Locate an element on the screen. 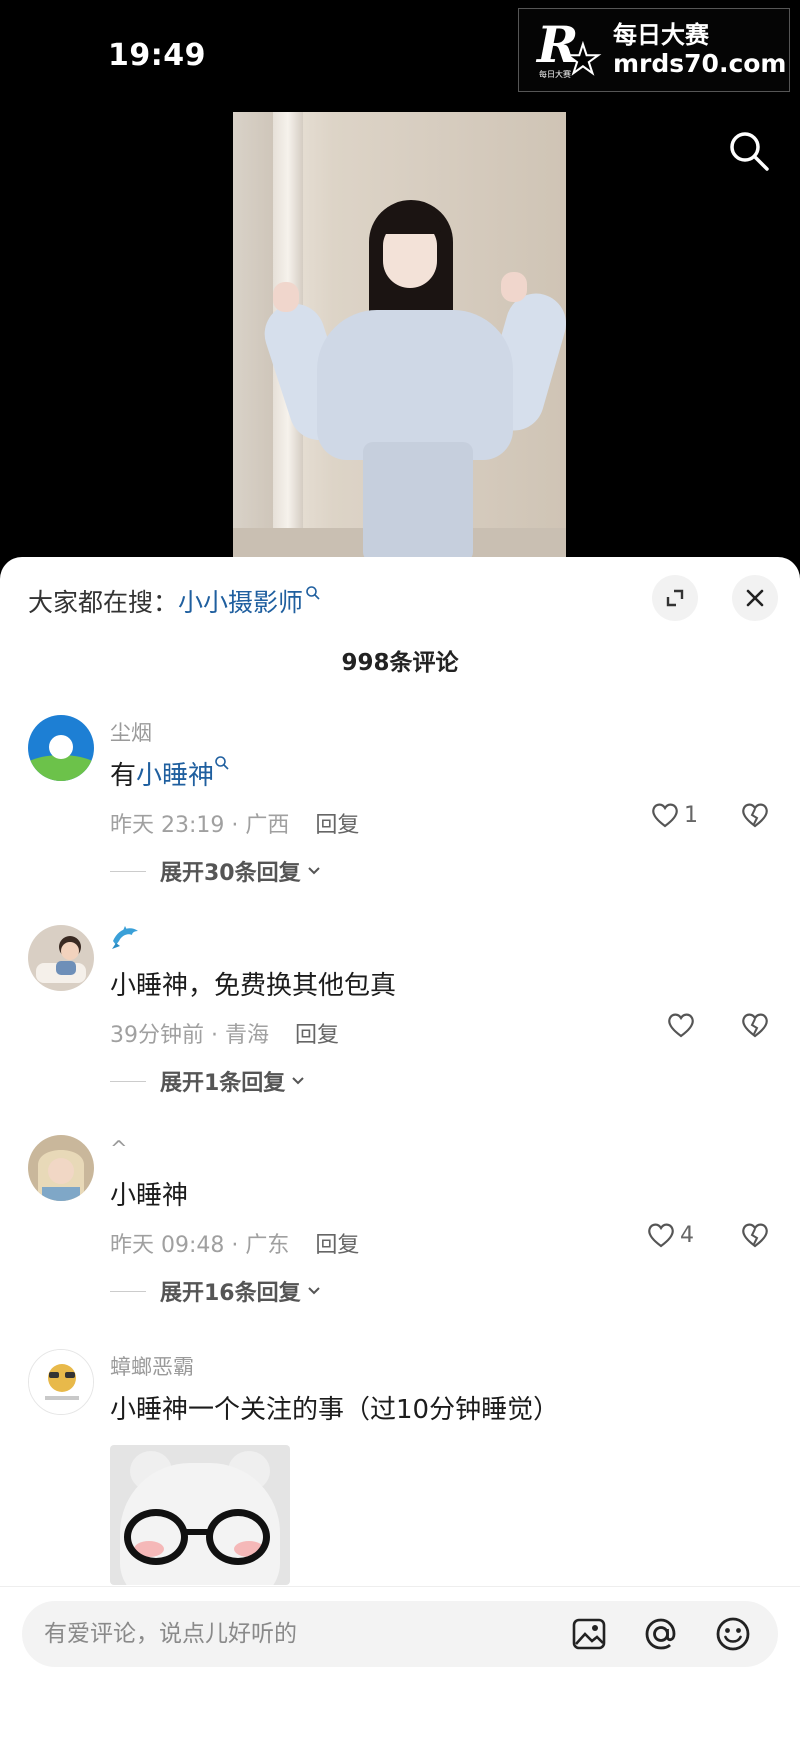 Image resolution: width=800 pixels, height=1738 pixels. comment-text: 小睡神一个关注的事（过10分钟睡觉） is located at coordinates (335, 1410).